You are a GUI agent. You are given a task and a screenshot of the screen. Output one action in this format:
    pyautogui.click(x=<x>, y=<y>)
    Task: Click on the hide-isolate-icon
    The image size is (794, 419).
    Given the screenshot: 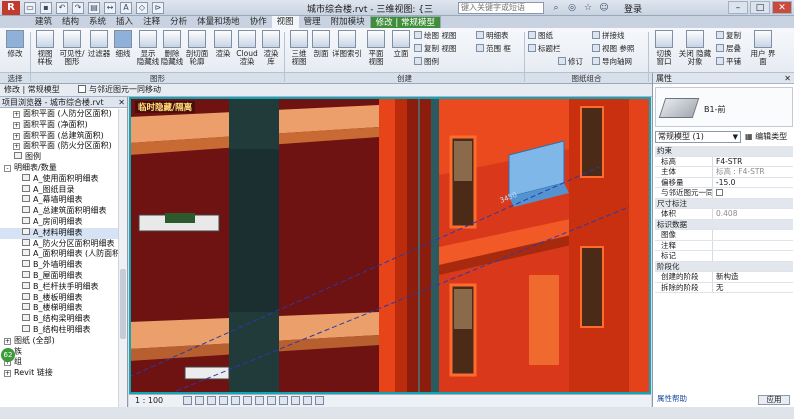 What is the action you would take?
    pyautogui.click(x=283, y=400)
    